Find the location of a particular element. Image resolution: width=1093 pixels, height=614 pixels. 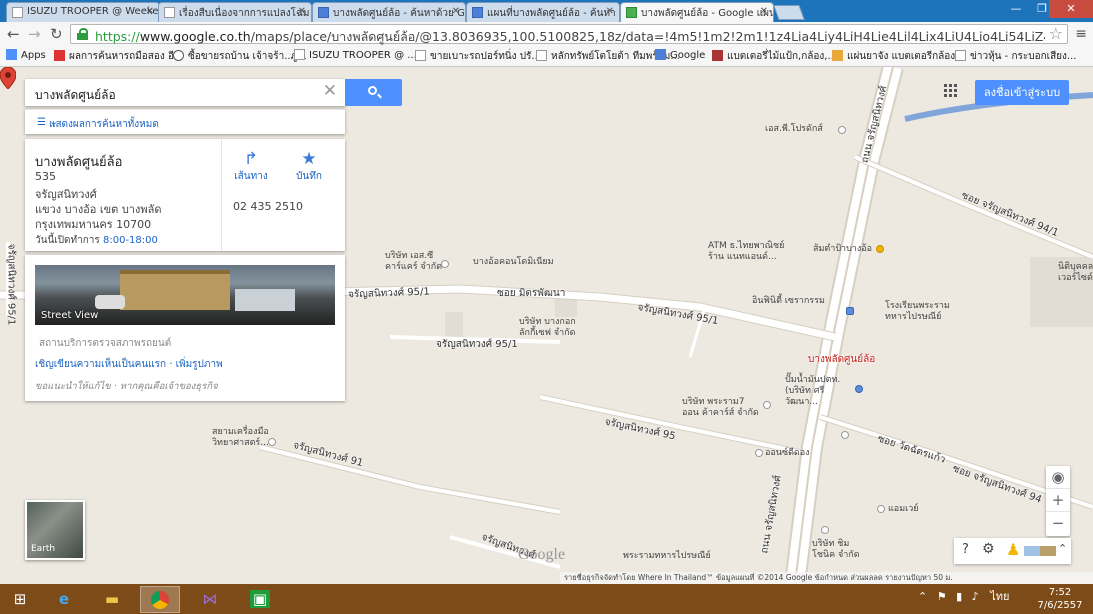

owner-note: ขอแนะนำให้แก้ไข · หากคุณคือเจ้าของธุรกิจ is located at coordinates (126, 386).